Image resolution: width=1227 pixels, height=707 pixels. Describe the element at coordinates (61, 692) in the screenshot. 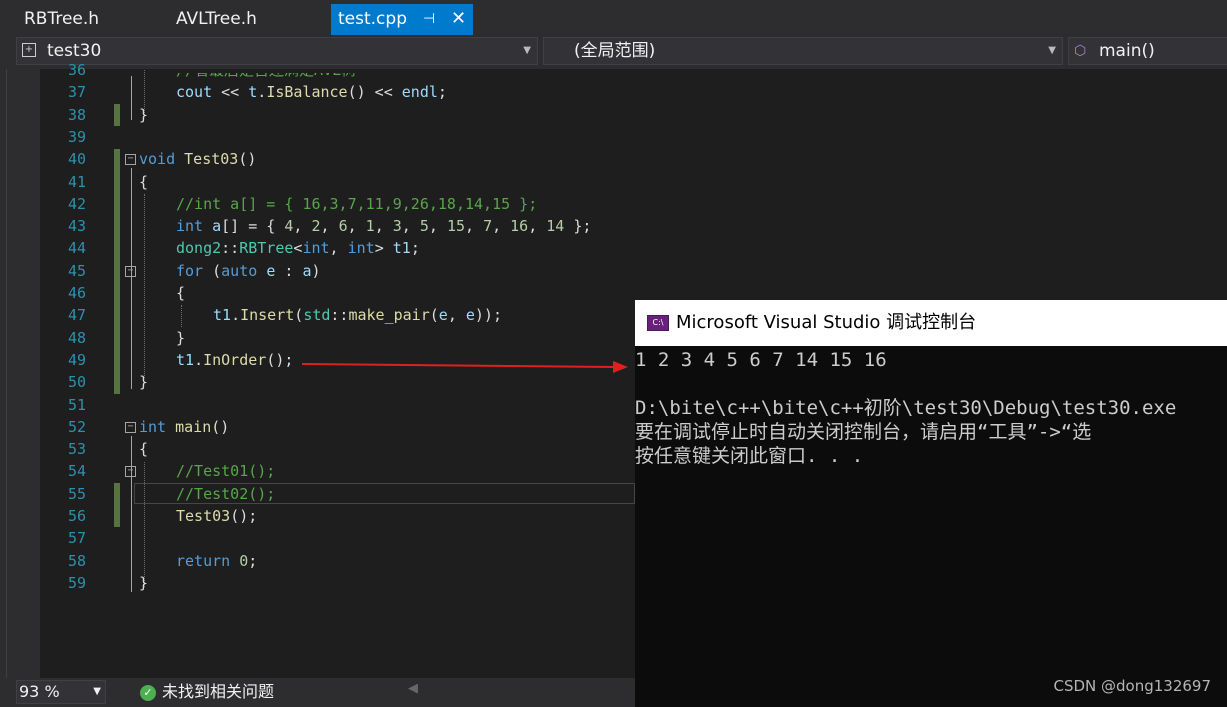

I see `zoom-dropdown: 93 % ▼` at that location.